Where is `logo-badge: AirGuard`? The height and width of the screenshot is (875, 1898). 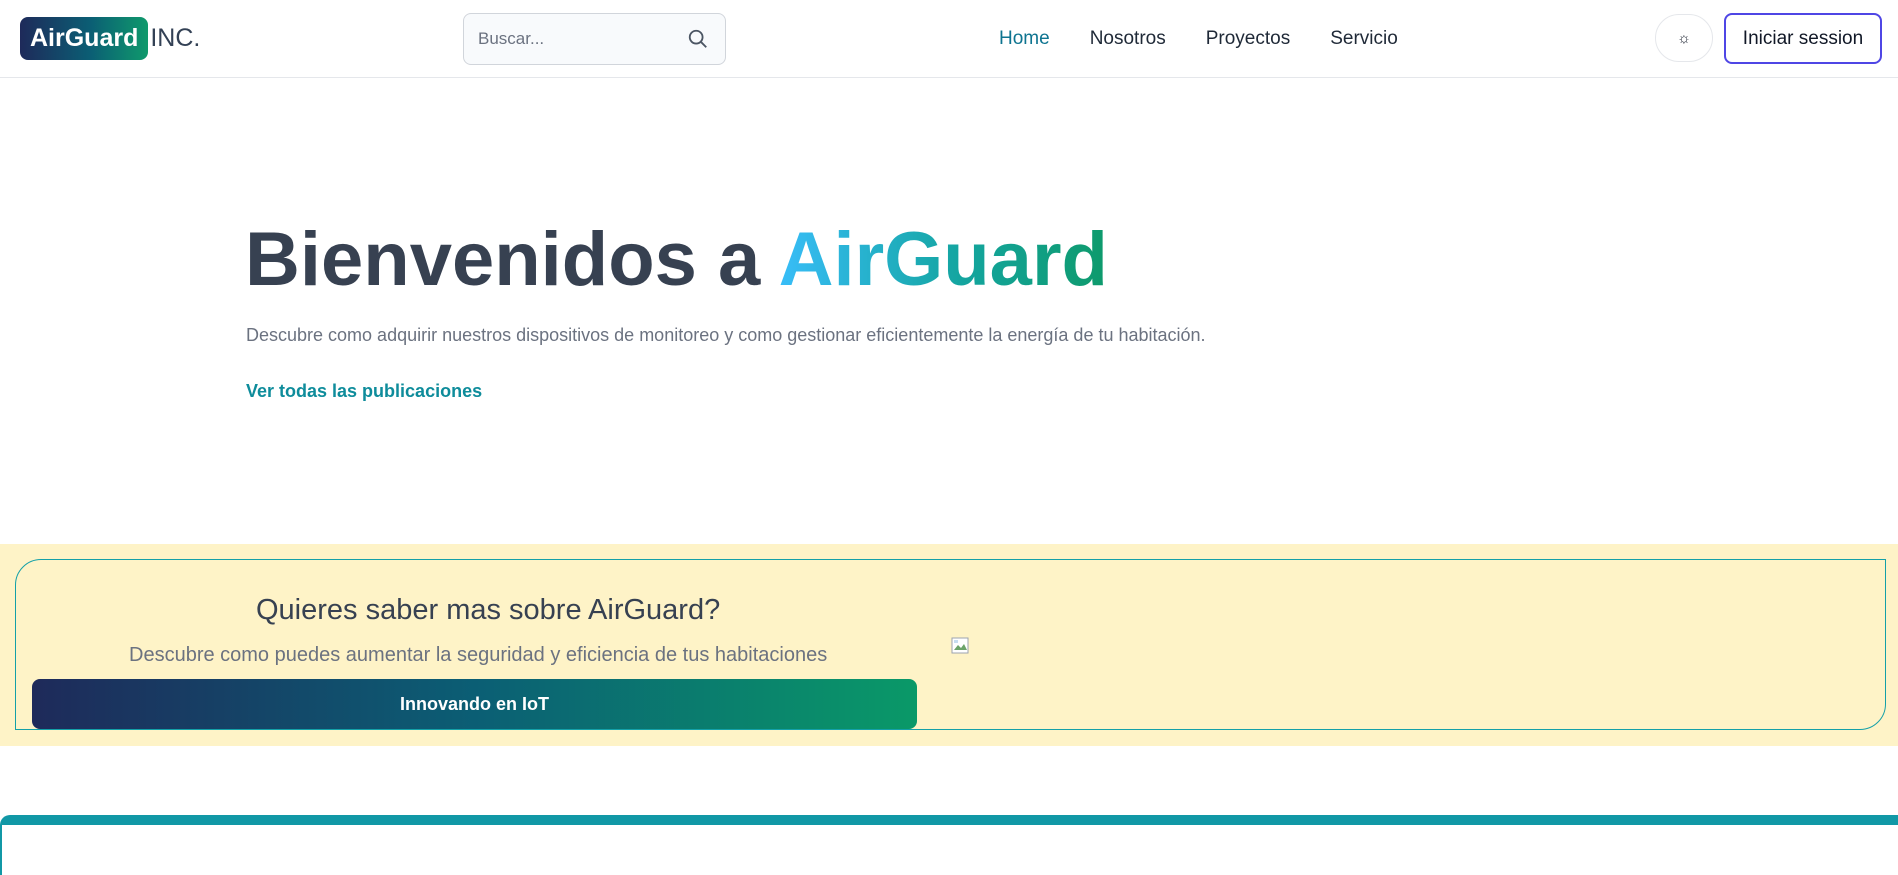
logo-badge: AirGuard is located at coordinates (84, 38).